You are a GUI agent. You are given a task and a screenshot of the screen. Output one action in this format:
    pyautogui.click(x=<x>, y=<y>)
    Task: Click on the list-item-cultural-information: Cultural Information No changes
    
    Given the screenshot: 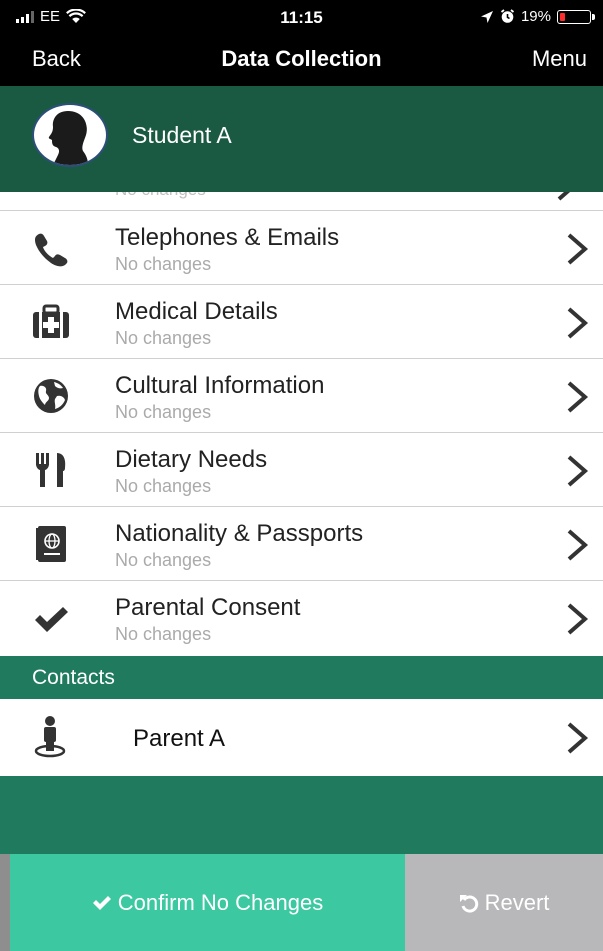 What is the action you would take?
    pyautogui.click(x=301, y=396)
    